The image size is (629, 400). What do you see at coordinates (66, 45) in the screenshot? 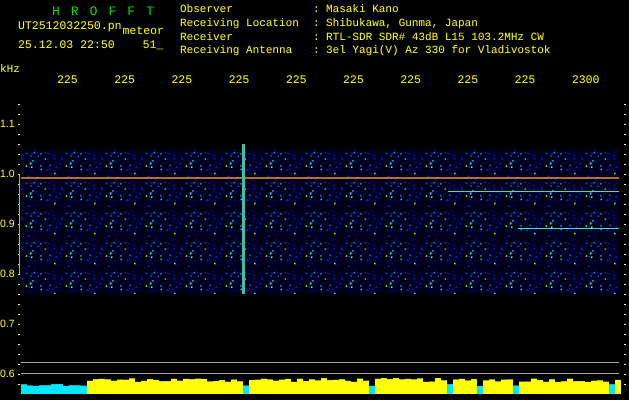
I see `timestamp: 25.12.03 22:50` at bounding box center [66, 45].